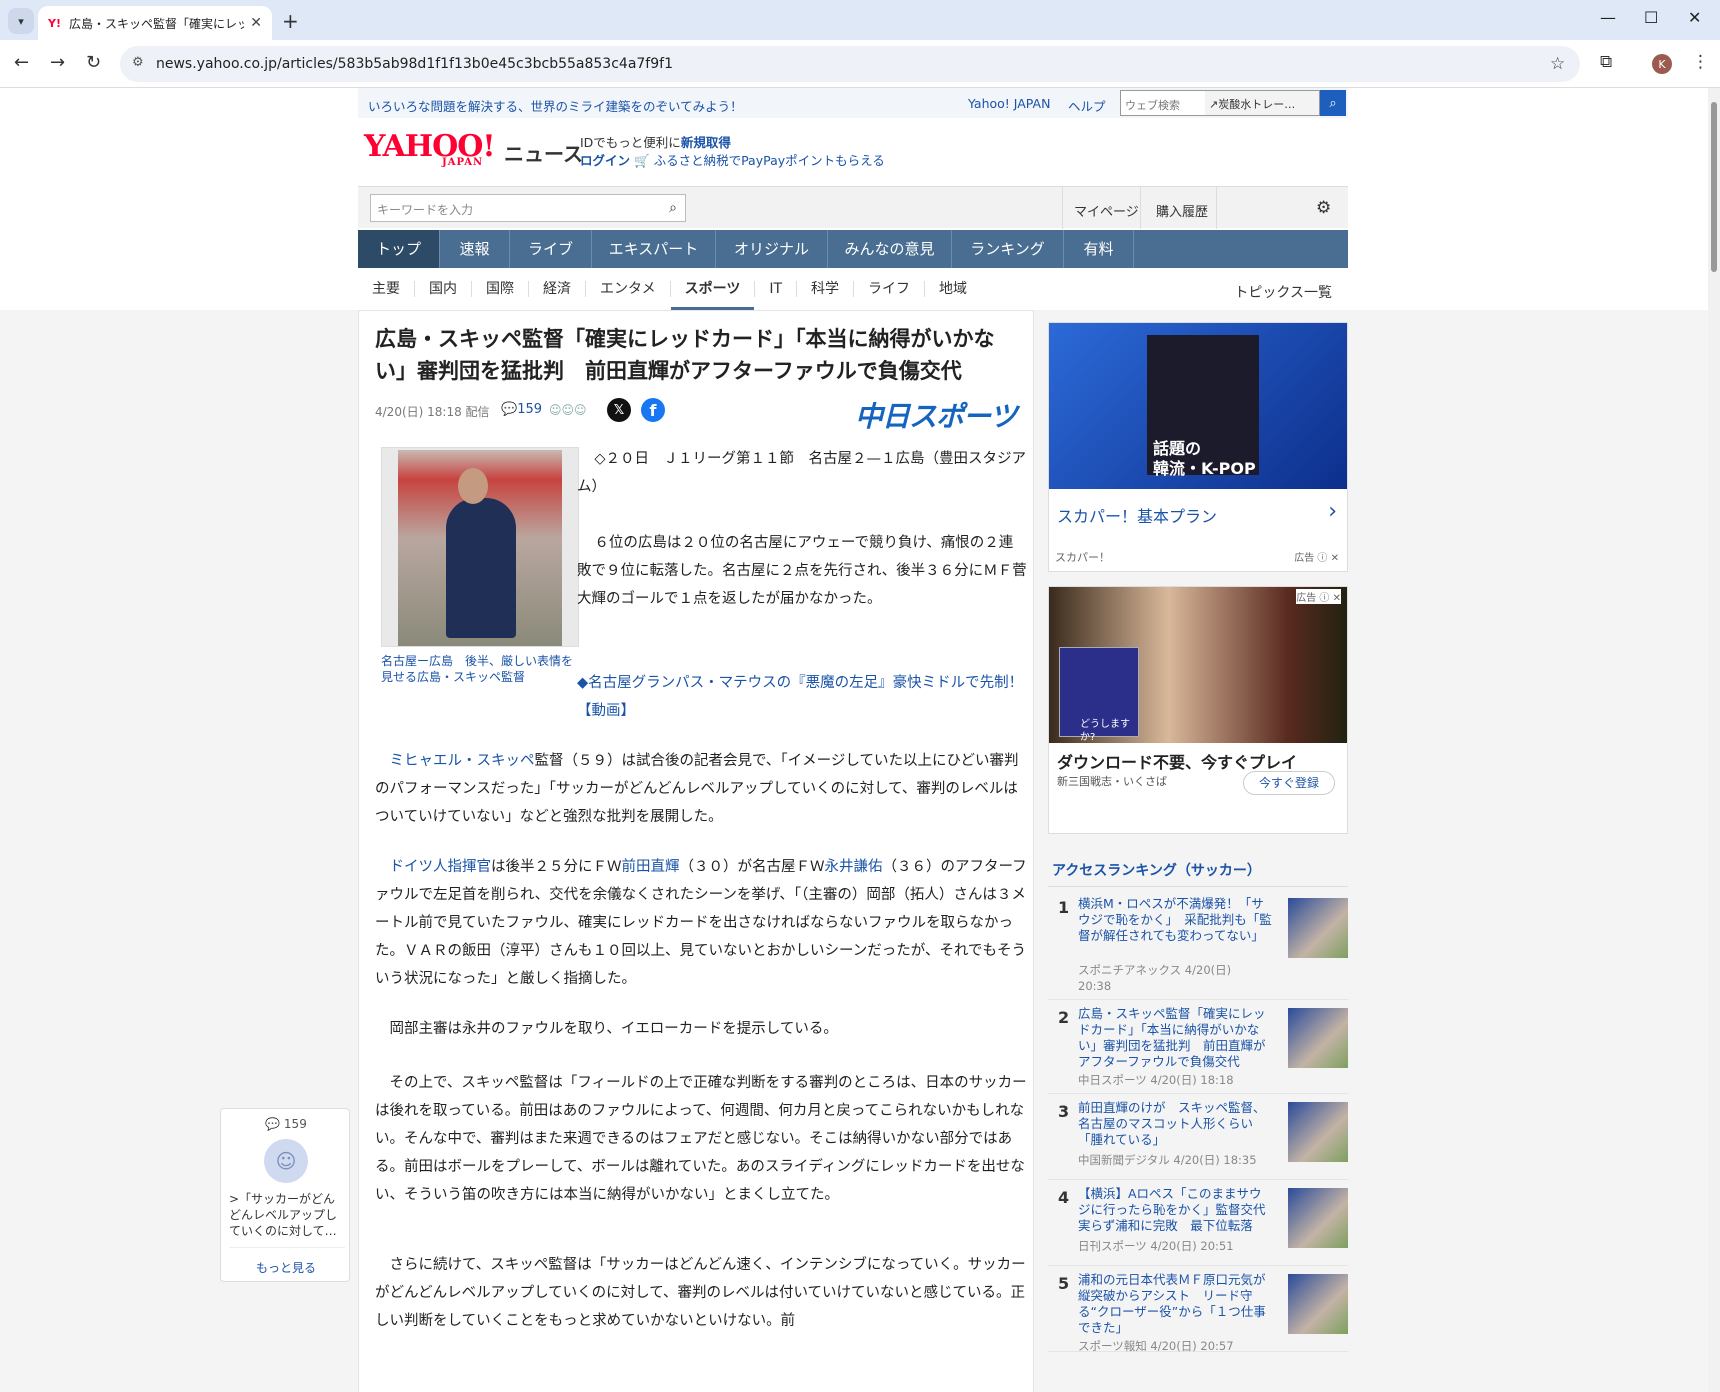 The width and height of the screenshot is (1720, 1392). I want to click on keyword-placeholder: キーワードを入力, so click(425, 210).